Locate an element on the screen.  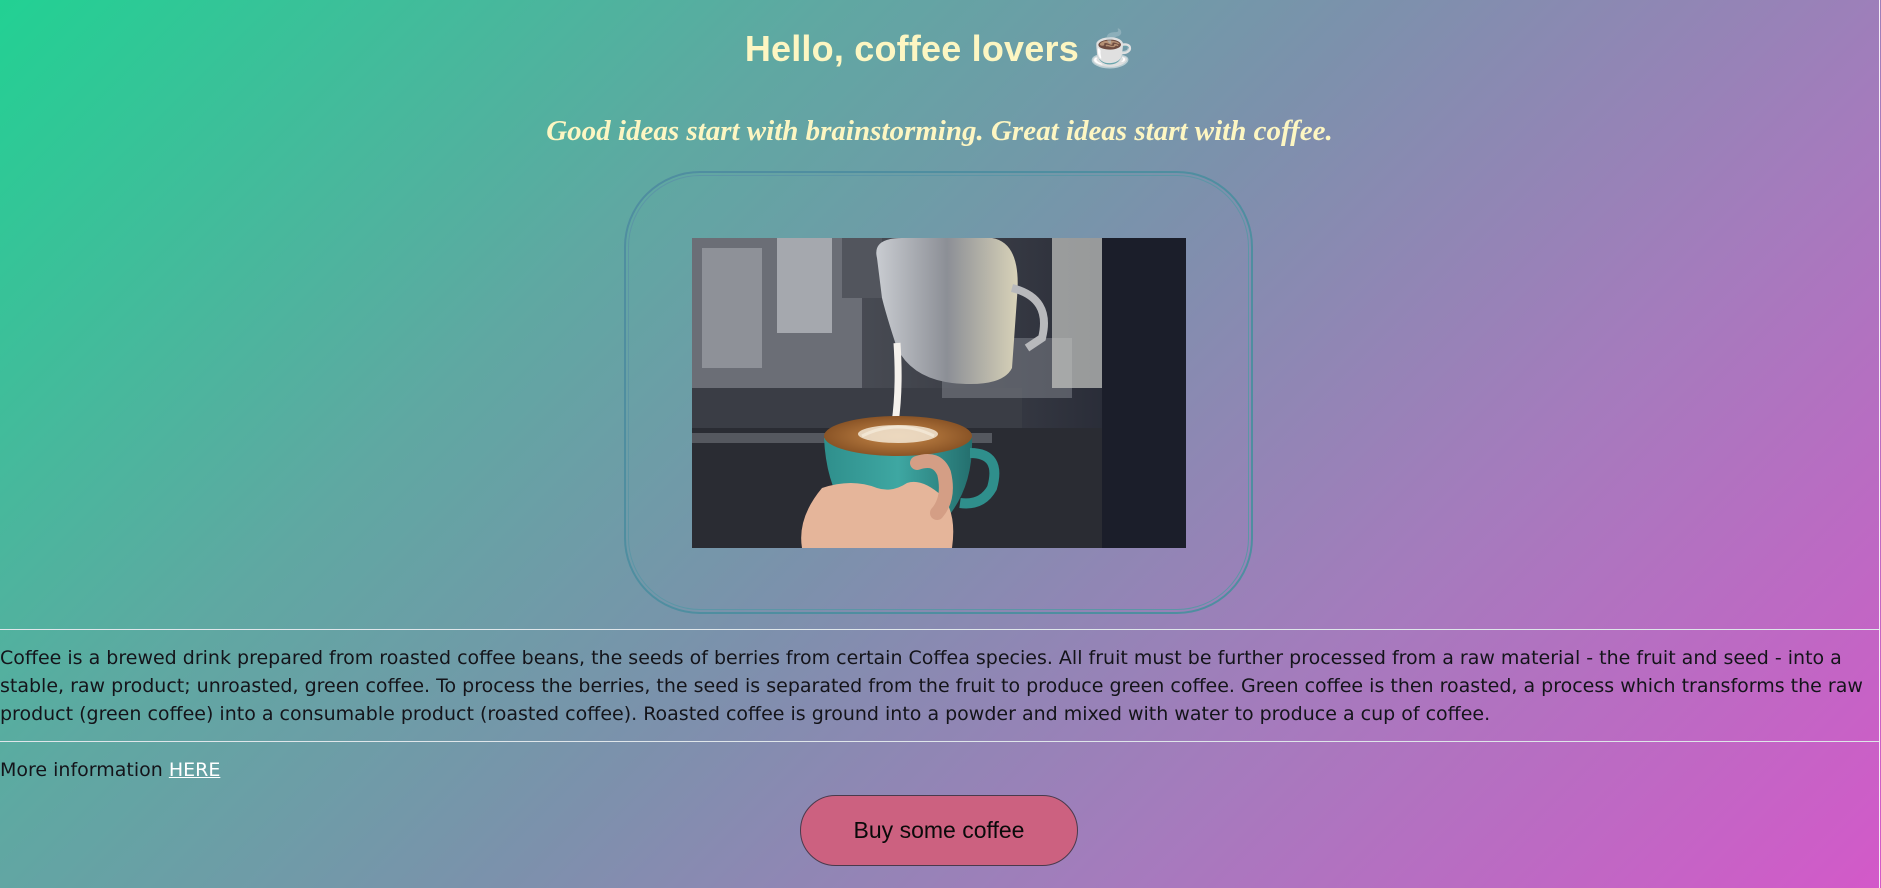
more-information: More information HERE is located at coordinates (110, 770).